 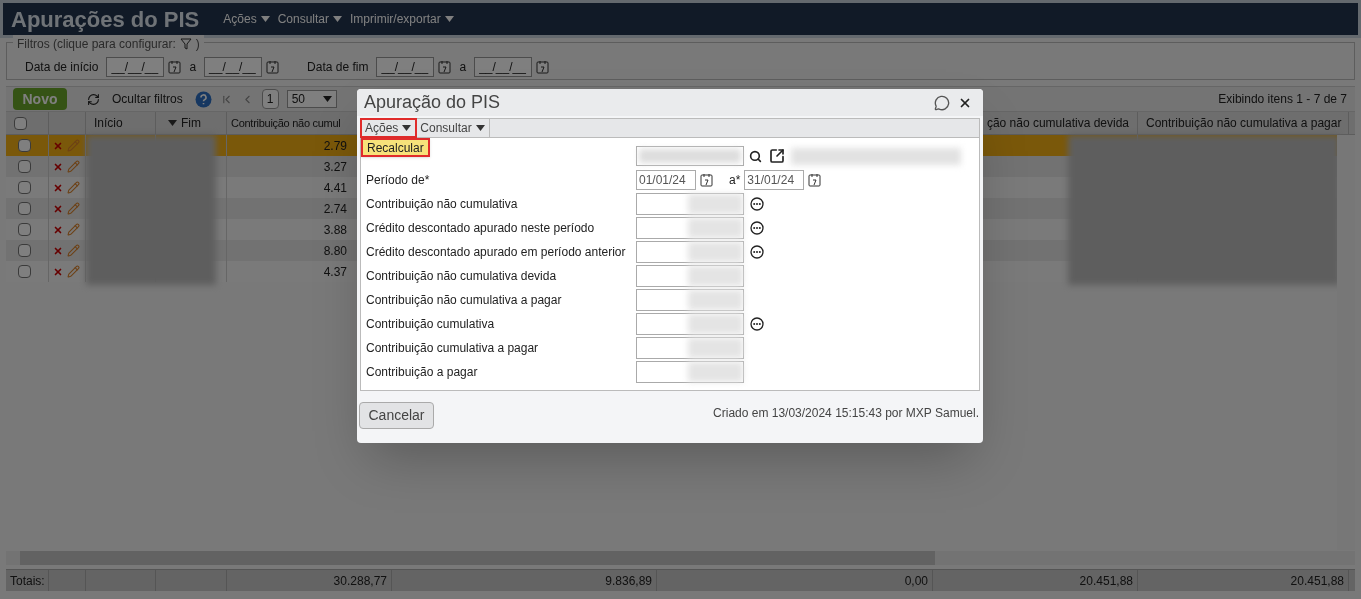 What do you see at coordinates (203, 99) in the screenshot?
I see `help-icon` at bounding box center [203, 99].